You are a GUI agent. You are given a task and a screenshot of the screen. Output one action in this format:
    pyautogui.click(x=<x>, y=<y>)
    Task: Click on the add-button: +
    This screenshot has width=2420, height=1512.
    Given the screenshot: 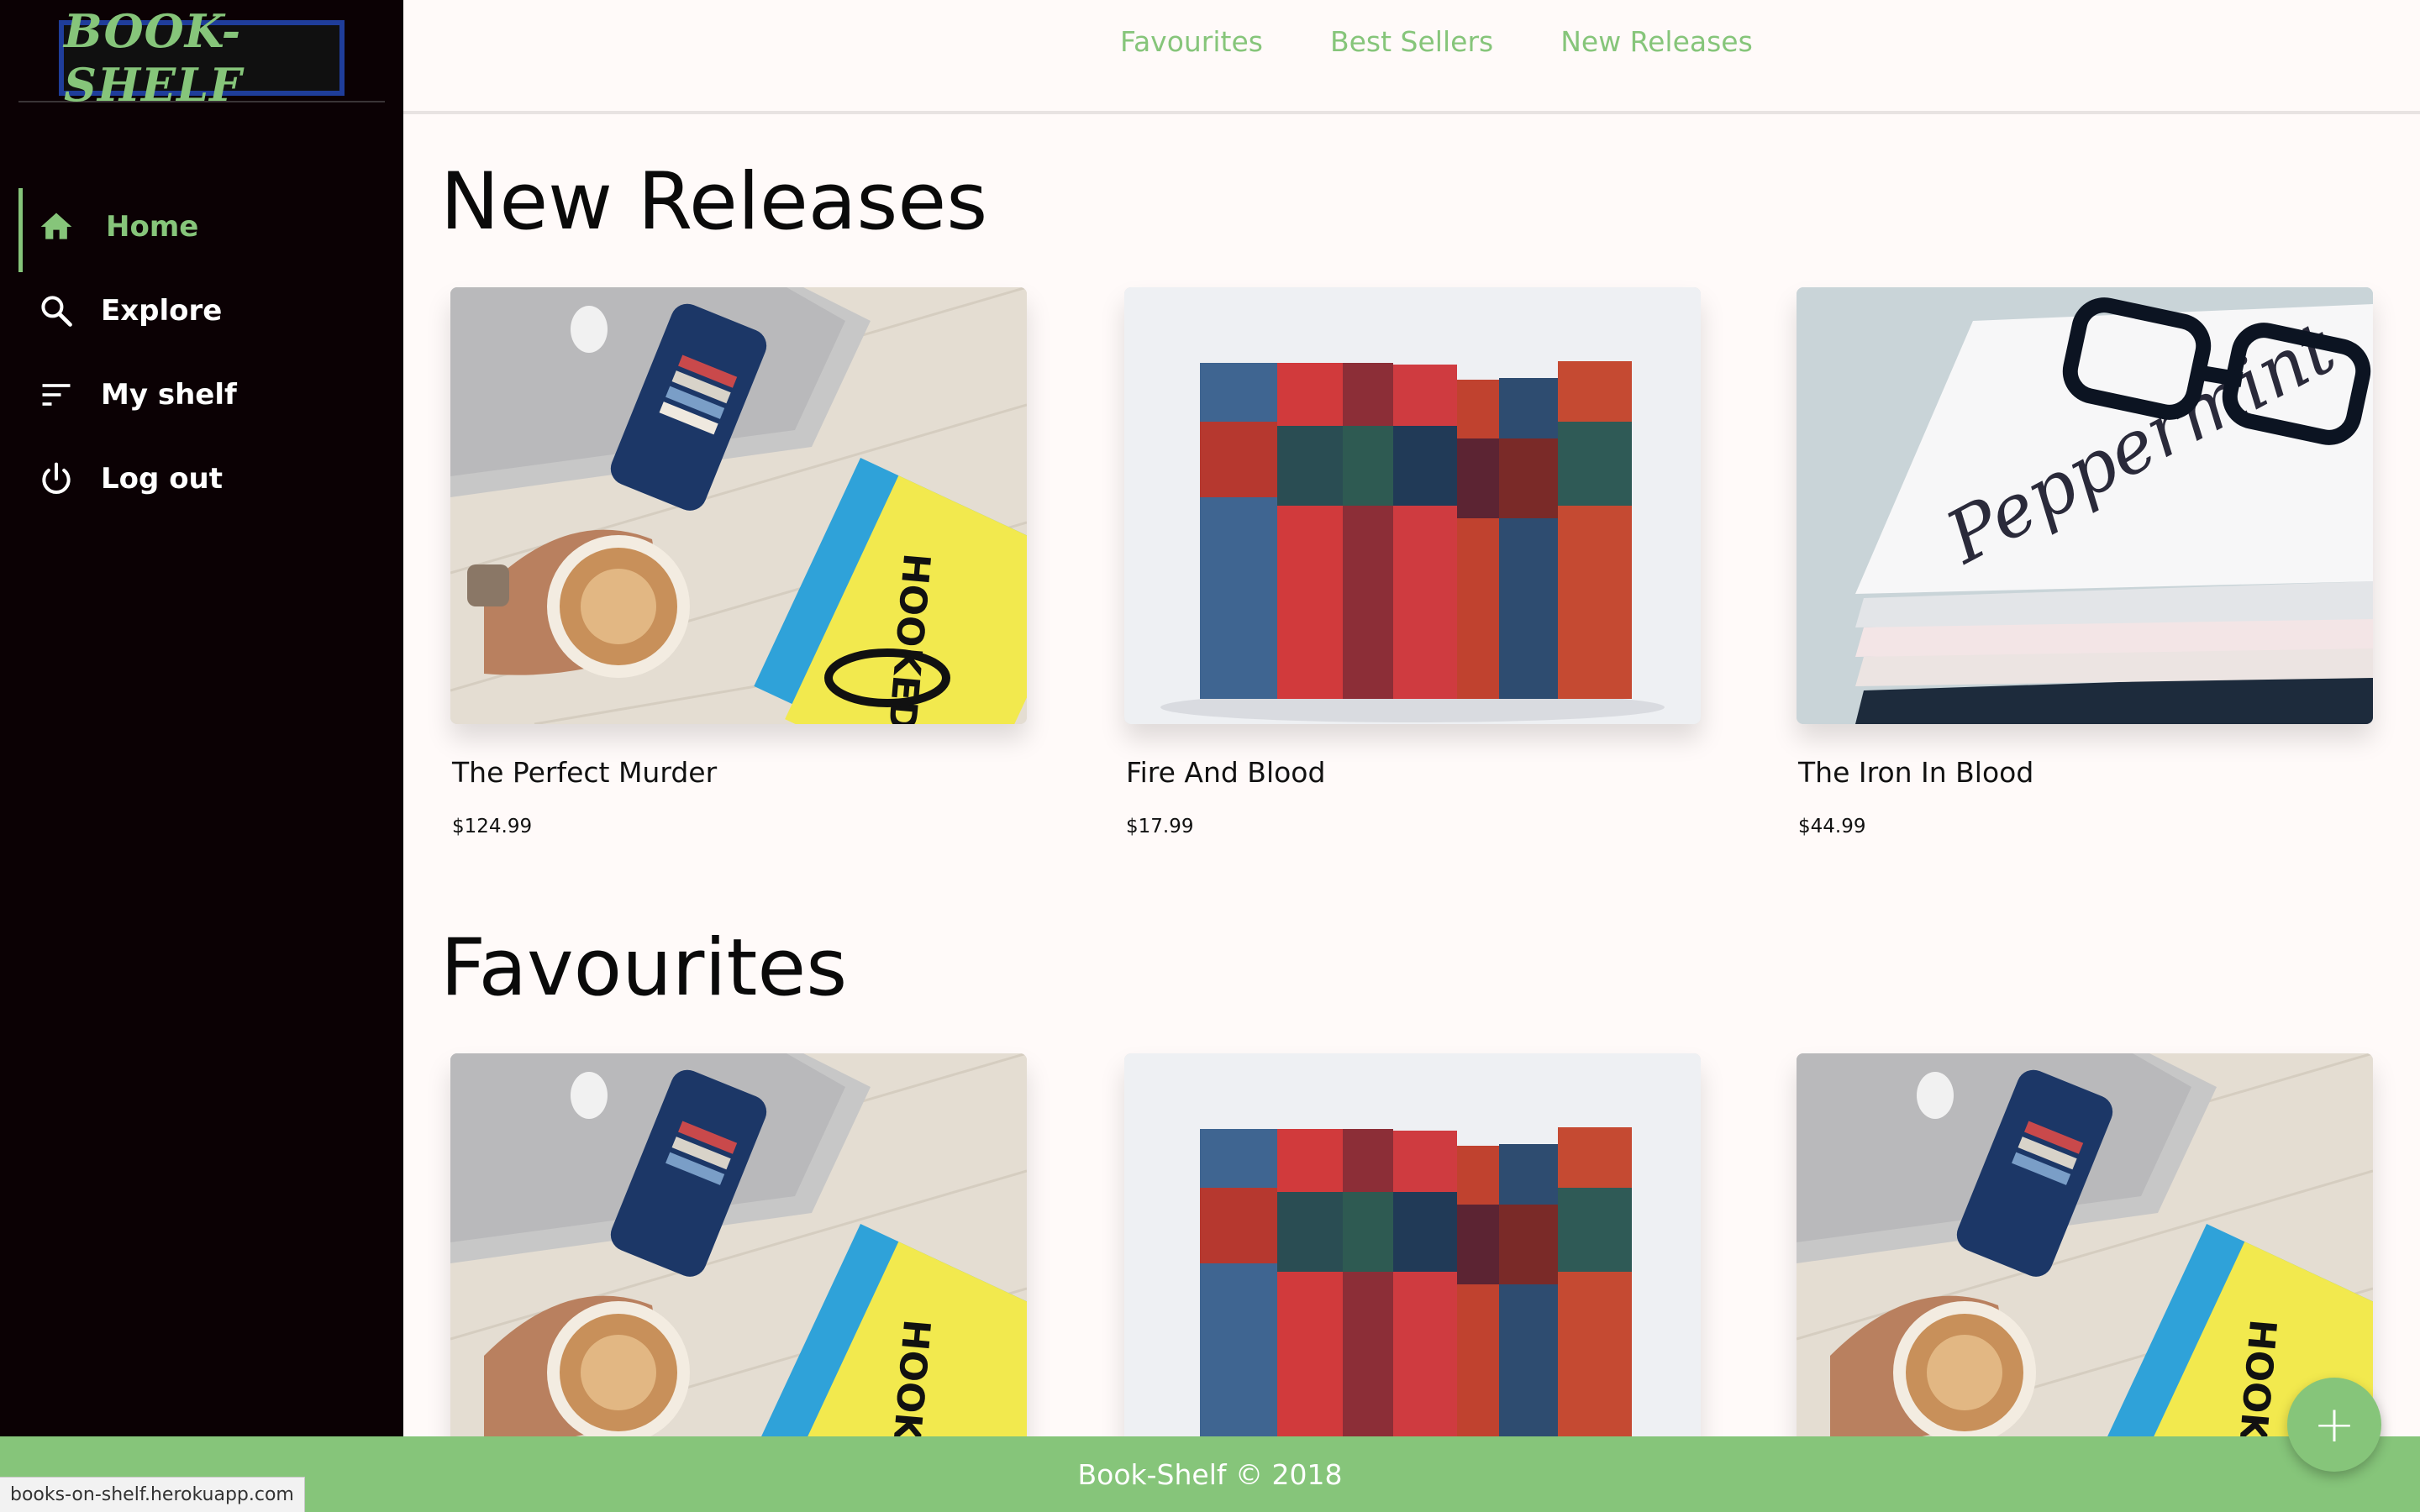 What is the action you would take?
    pyautogui.click(x=2334, y=1425)
    